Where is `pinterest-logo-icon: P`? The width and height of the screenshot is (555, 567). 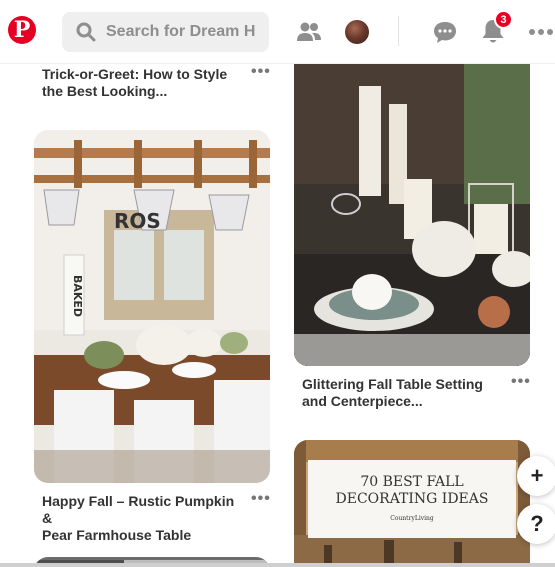 pinterest-logo-icon: P is located at coordinates (22, 30).